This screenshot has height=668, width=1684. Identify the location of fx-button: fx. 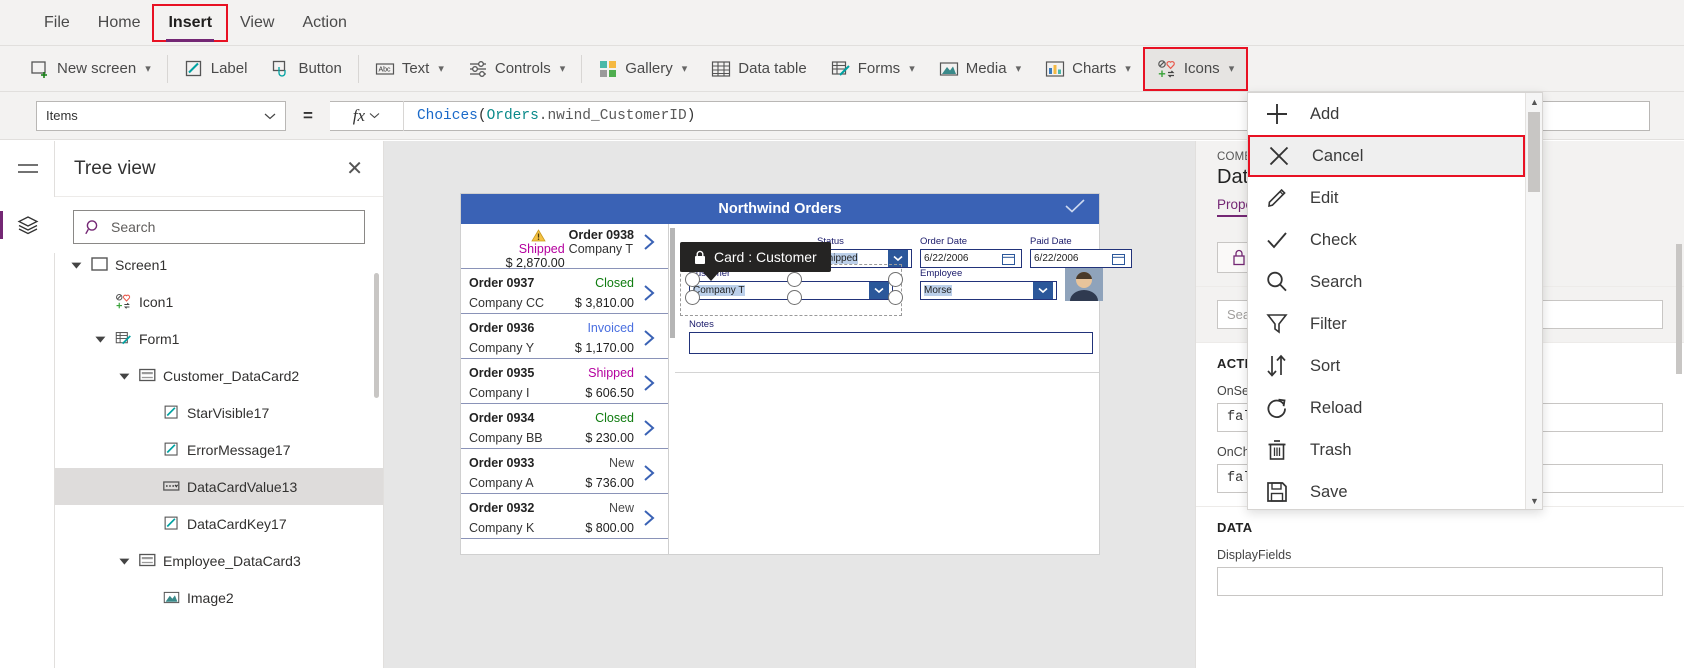
(367, 115).